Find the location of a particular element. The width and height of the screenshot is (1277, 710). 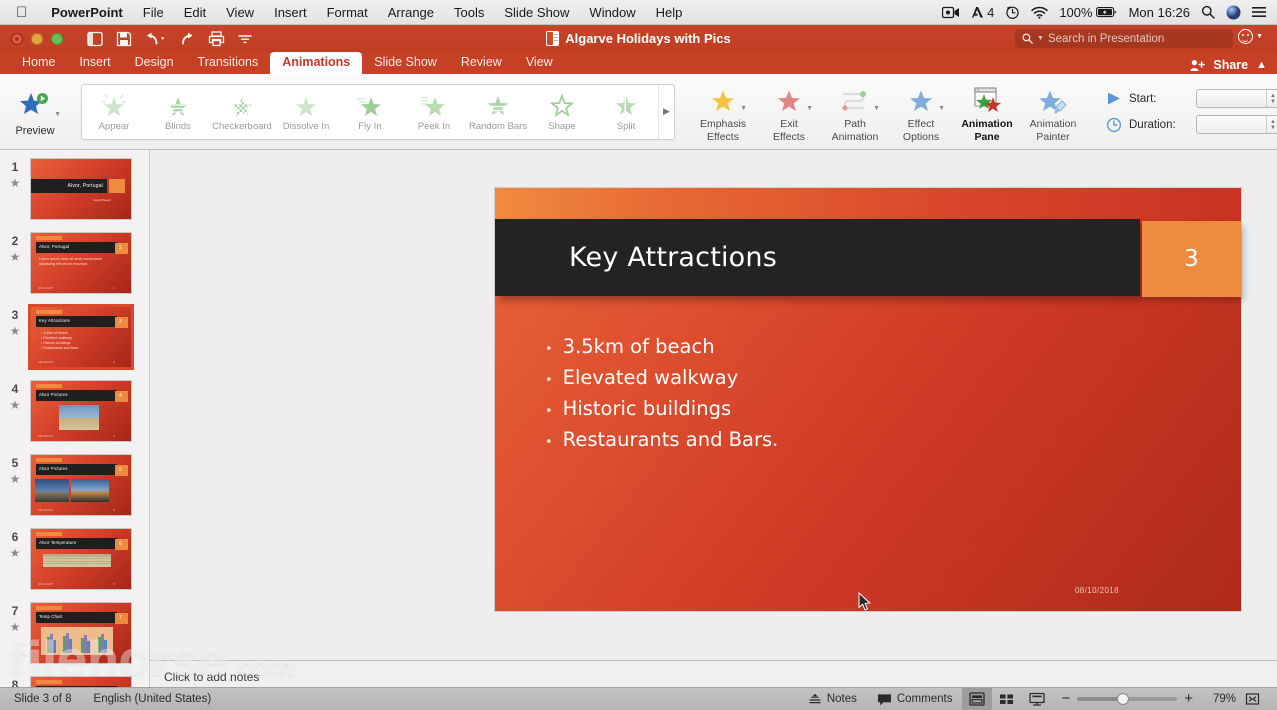

notification-center-icon is located at coordinates (1259, 12).